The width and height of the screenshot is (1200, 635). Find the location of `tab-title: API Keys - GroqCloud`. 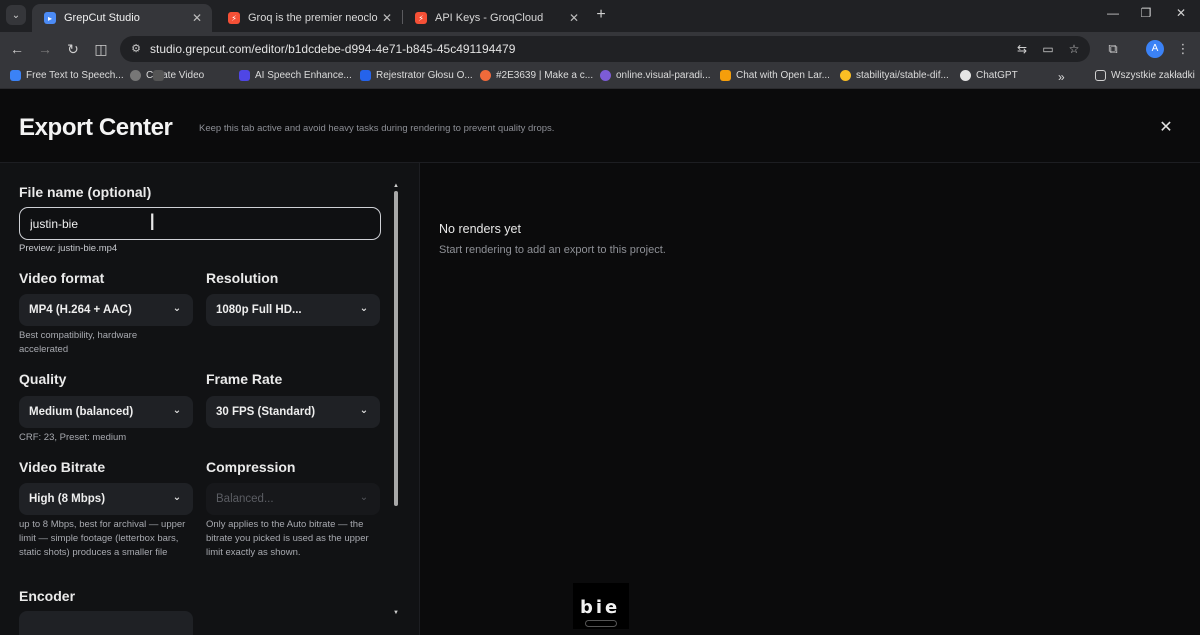

tab-title: API Keys - GroqCloud is located at coordinates (489, 18).